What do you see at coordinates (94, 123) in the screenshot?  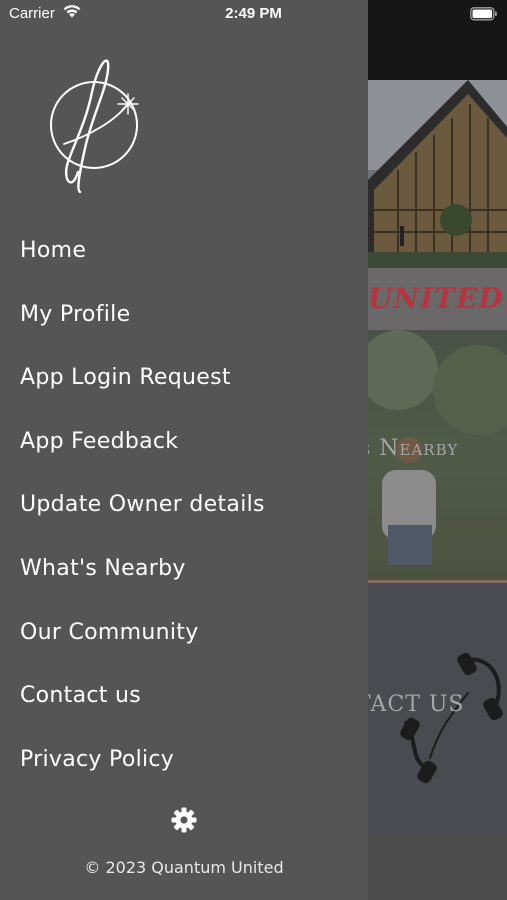 I see `app-logo` at bounding box center [94, 123].